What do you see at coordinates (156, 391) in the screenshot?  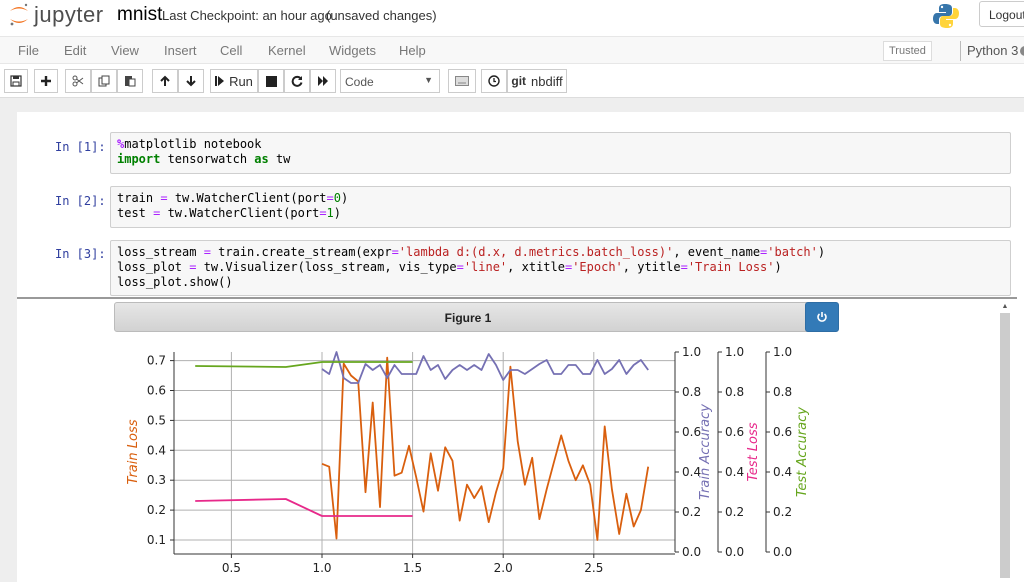 I see `y-tick-label: 0.6` at bounding box center [156, 391].